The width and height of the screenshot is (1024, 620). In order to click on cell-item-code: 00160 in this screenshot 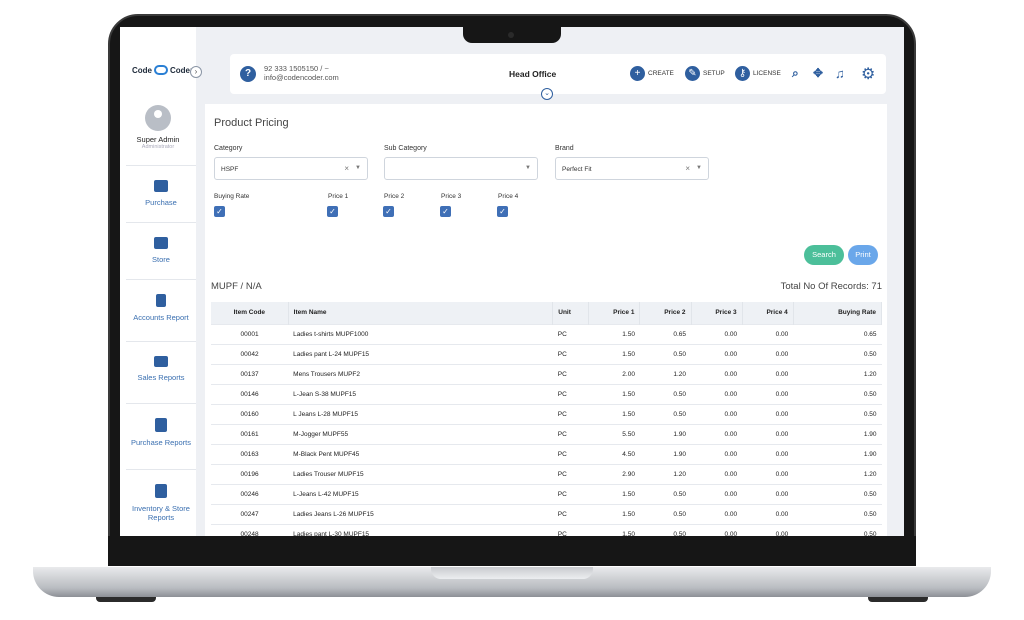, I will do `click(250, 413)`.